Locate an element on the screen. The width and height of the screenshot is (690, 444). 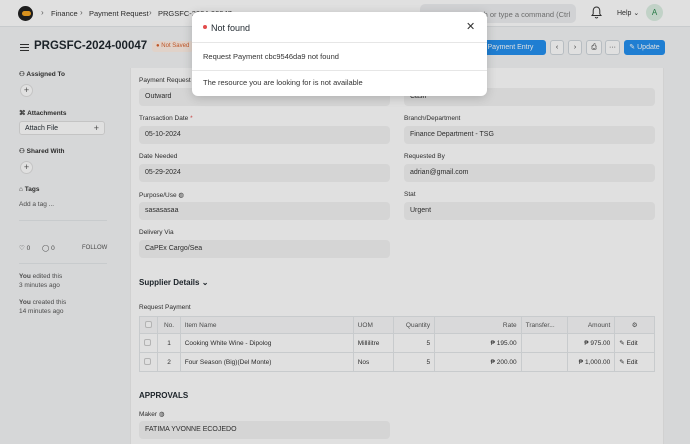
dialog-header: Not found ✕ is located at coordinates (339, 27).